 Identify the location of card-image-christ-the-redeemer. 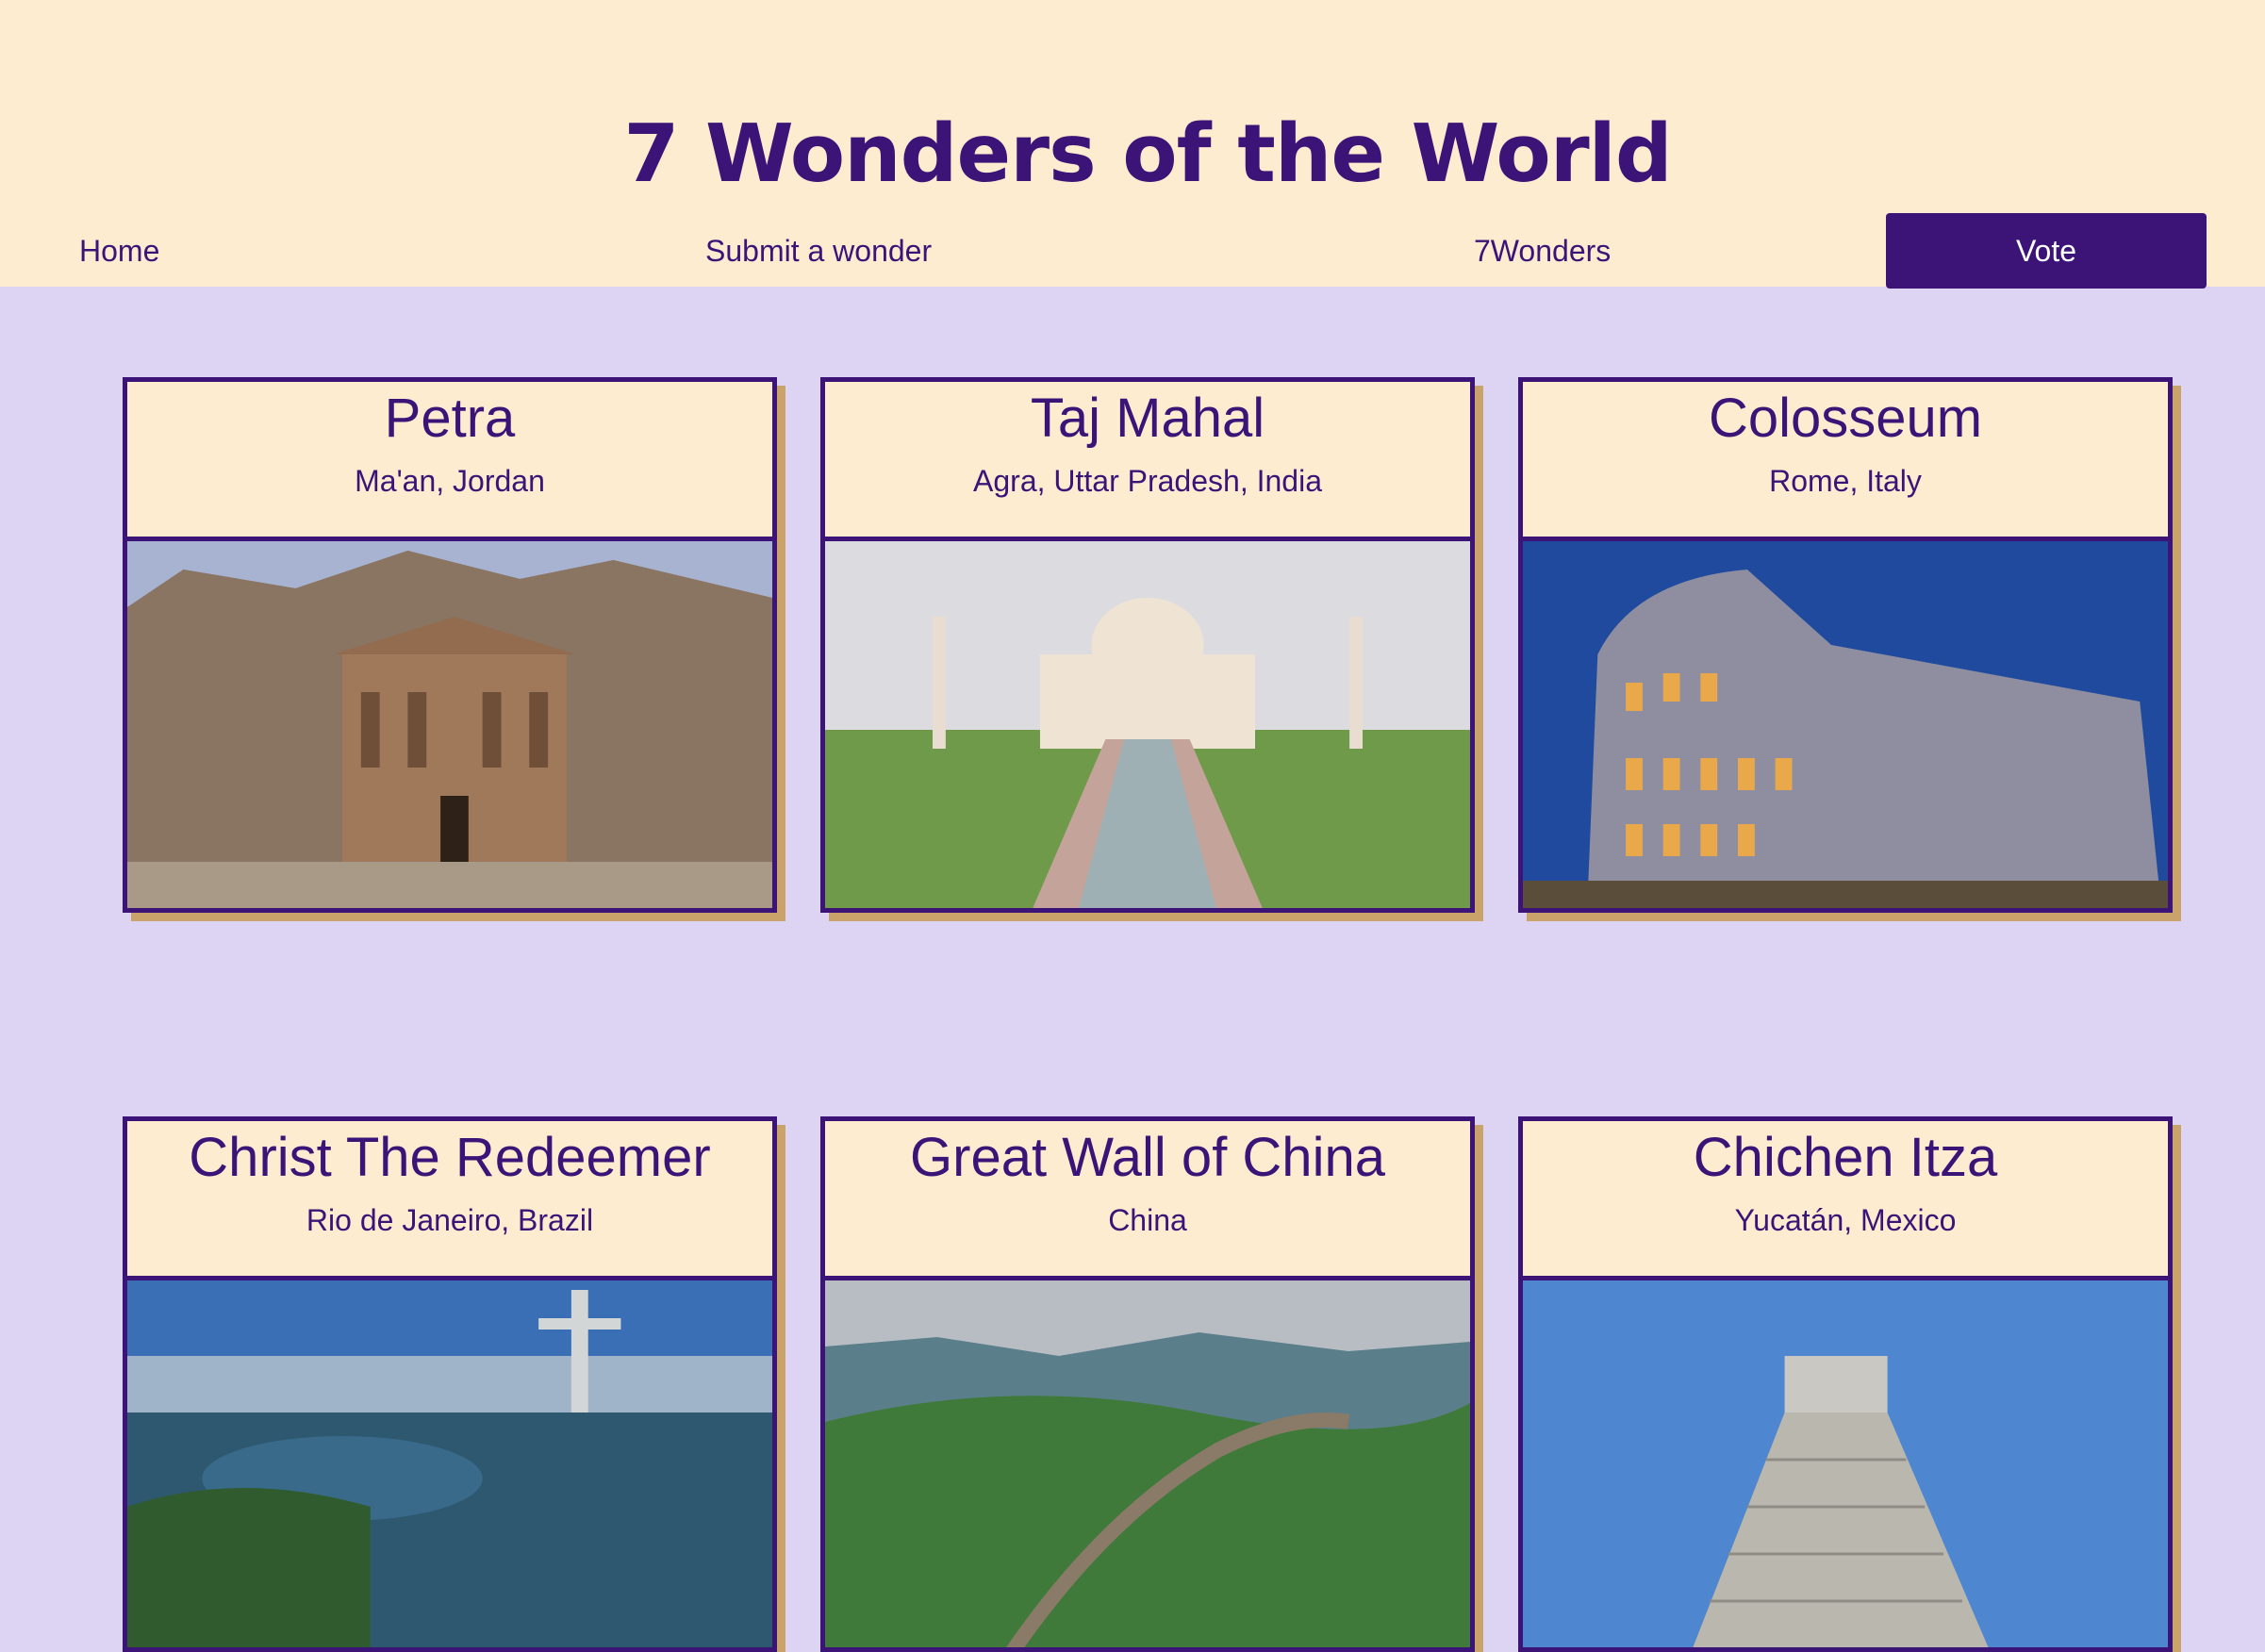
(449, 1463).